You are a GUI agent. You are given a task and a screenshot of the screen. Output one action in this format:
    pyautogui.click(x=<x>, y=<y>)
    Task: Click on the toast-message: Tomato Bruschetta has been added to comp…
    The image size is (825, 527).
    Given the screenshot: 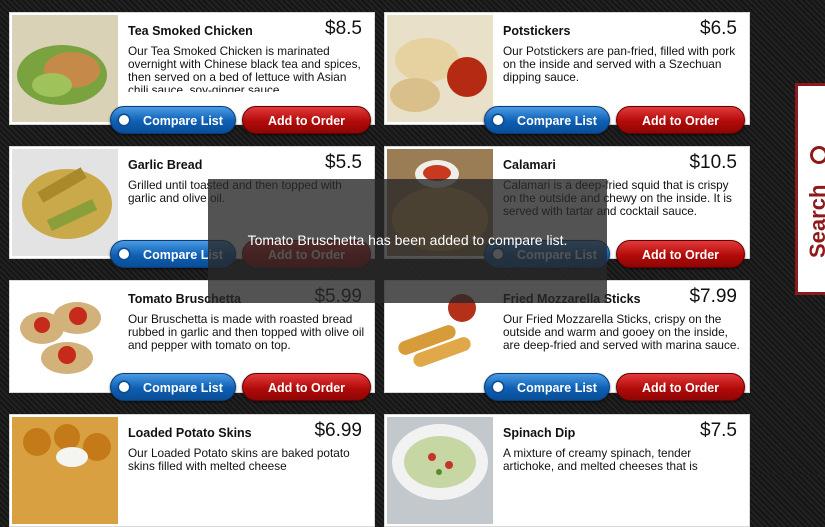 What is the action you would take?
    pyautogui.click(x=407, y=240)
    